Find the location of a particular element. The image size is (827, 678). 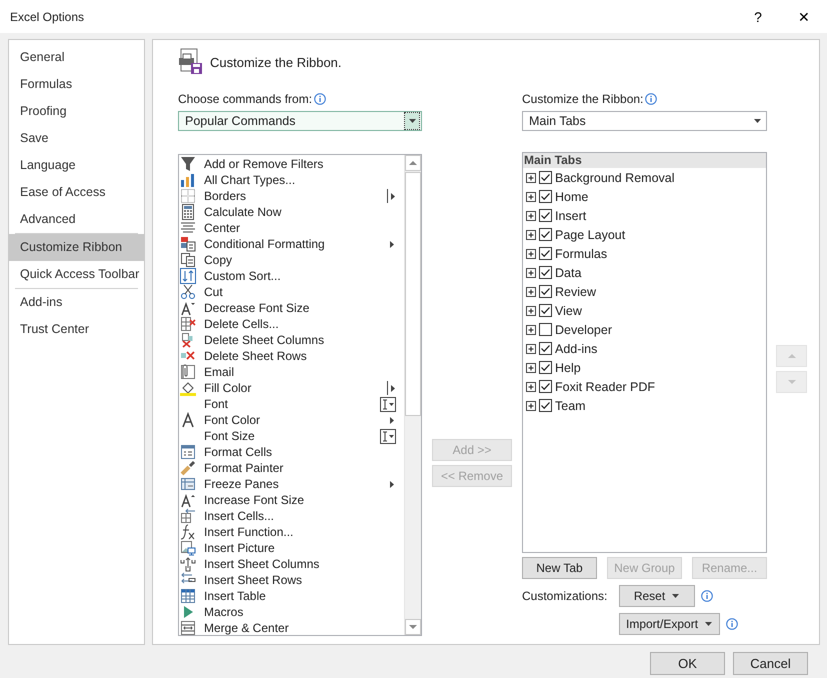

submenu-arrow-icon is located at coordinates (392, 244).